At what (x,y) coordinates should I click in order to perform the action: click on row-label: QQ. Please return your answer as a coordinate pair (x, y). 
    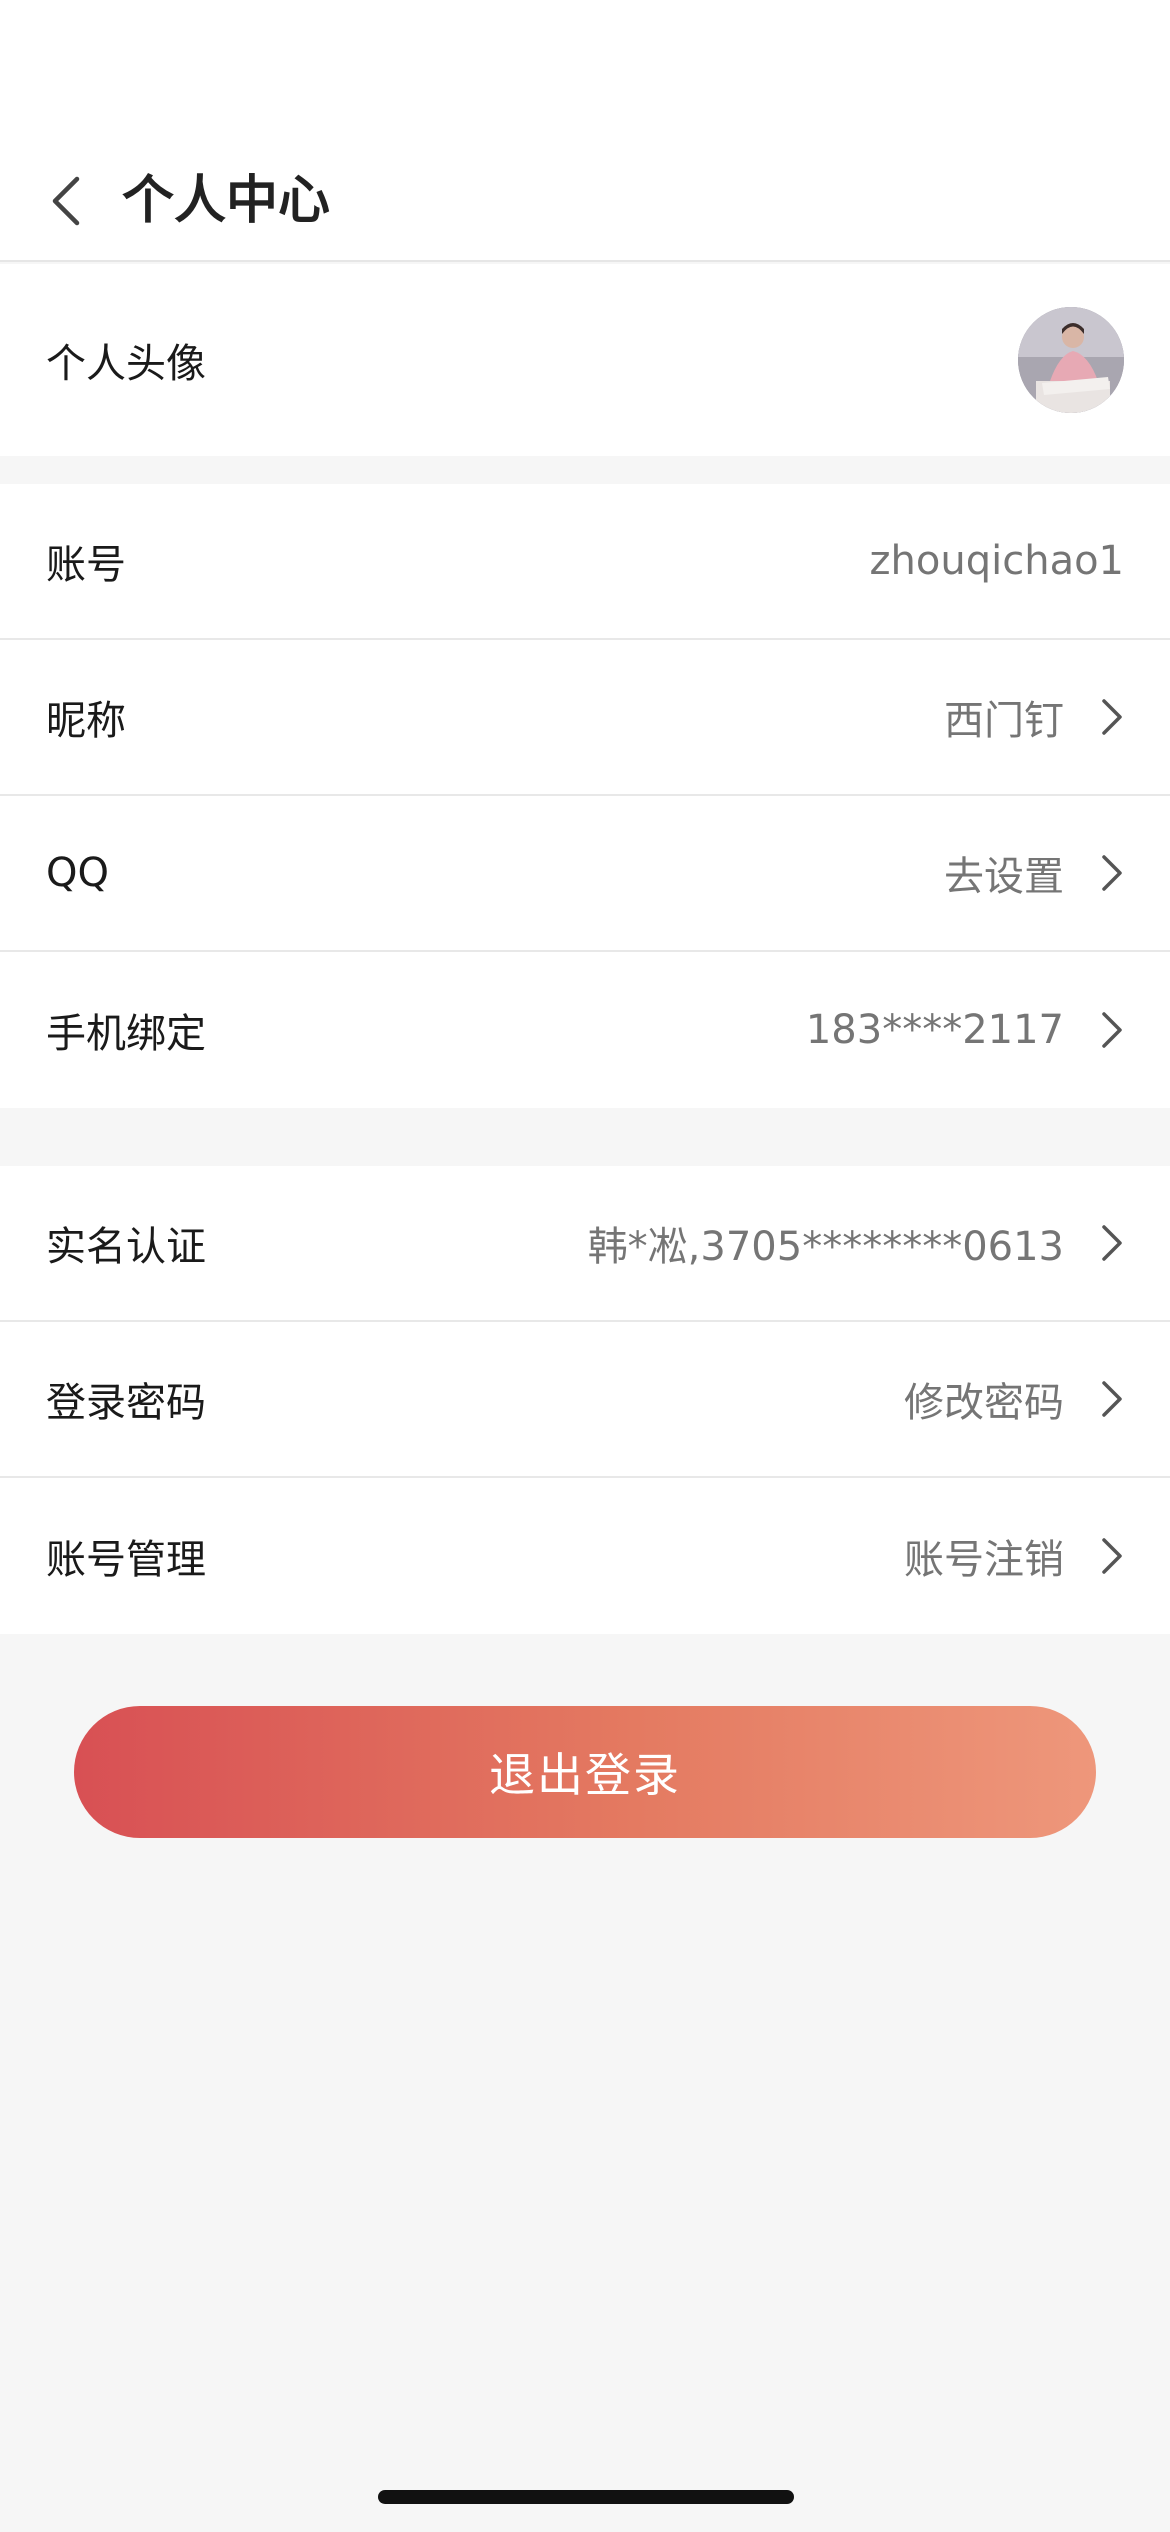
    Looking at the image, I should click on (77, 873).